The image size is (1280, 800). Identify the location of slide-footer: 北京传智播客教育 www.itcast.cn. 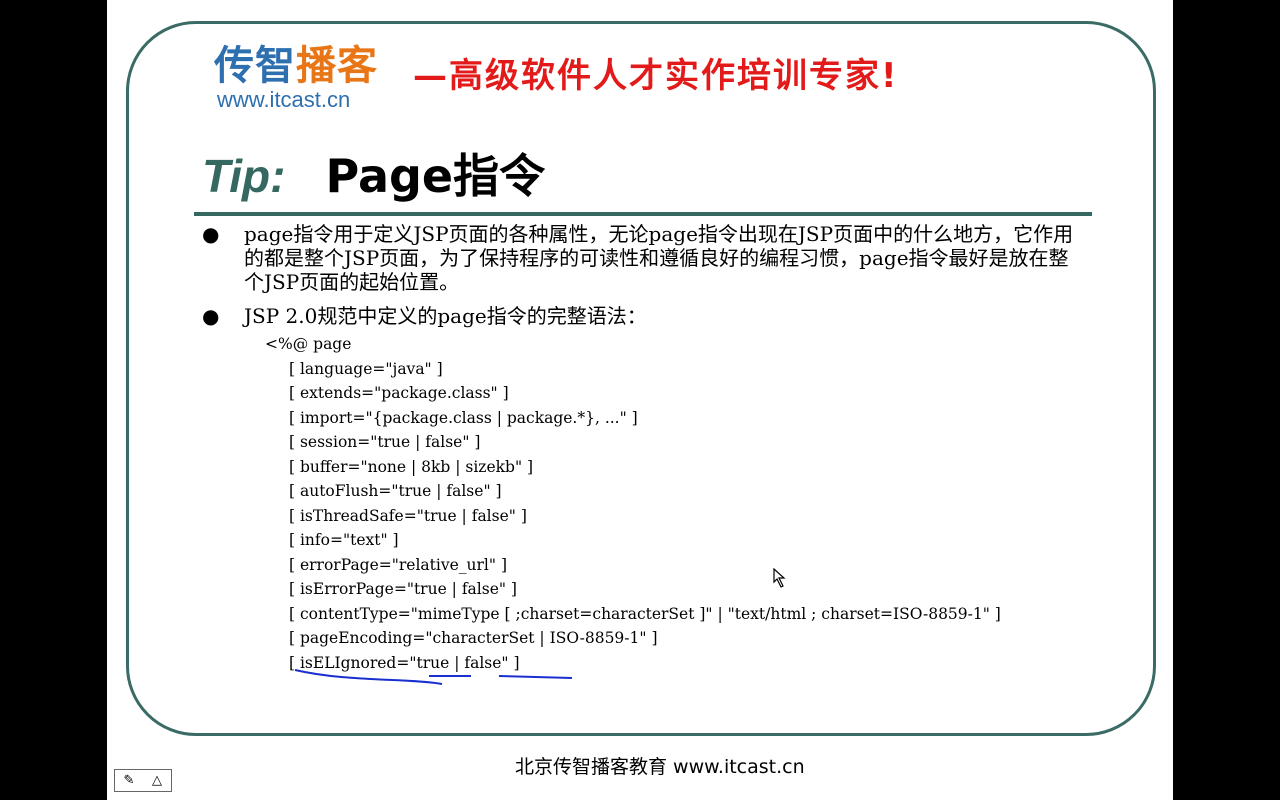
(660, 767).